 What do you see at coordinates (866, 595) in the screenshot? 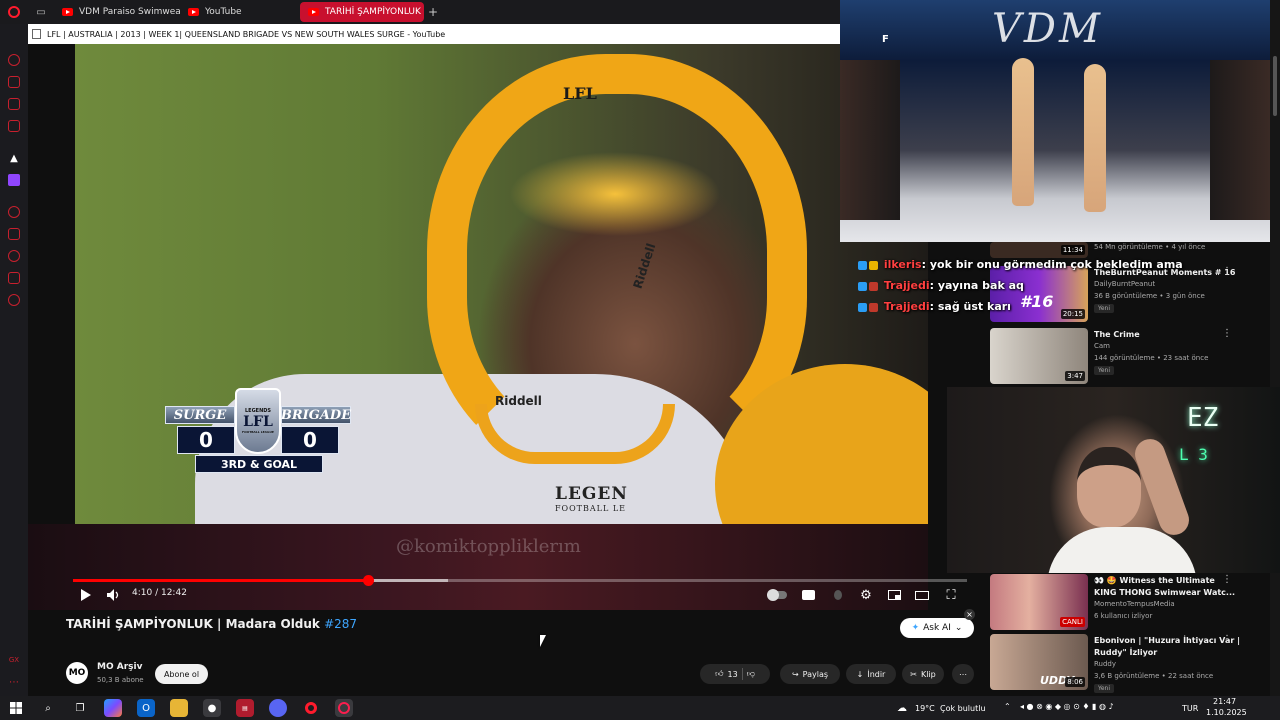
I see `settings-gear-icon: ⚙` at bounding box center [866, 595].